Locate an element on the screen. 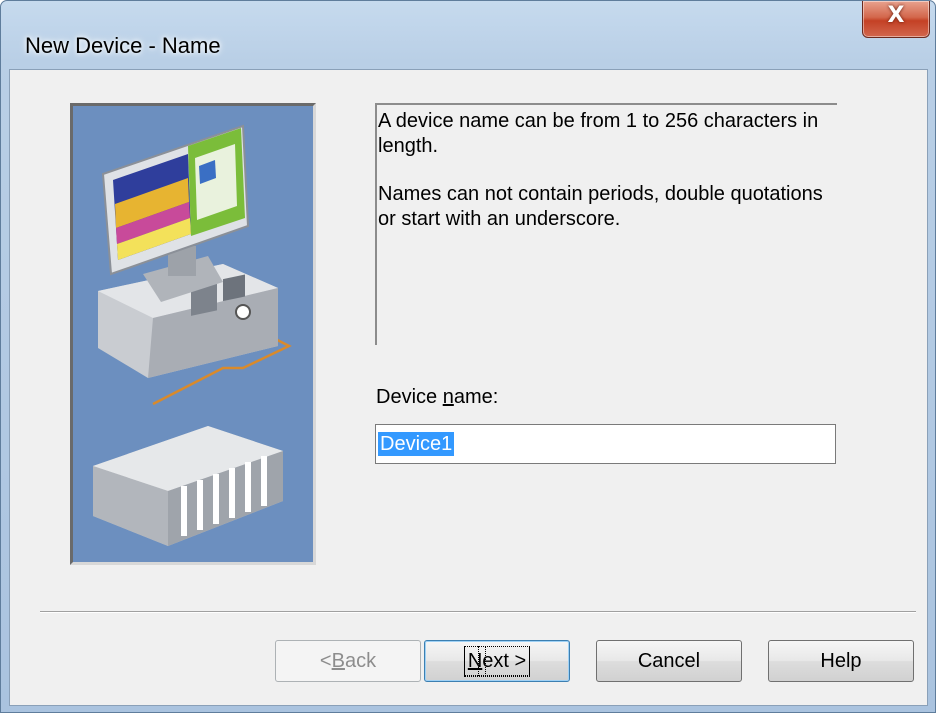  illustration-graphic is located at coordinates (192, 335).